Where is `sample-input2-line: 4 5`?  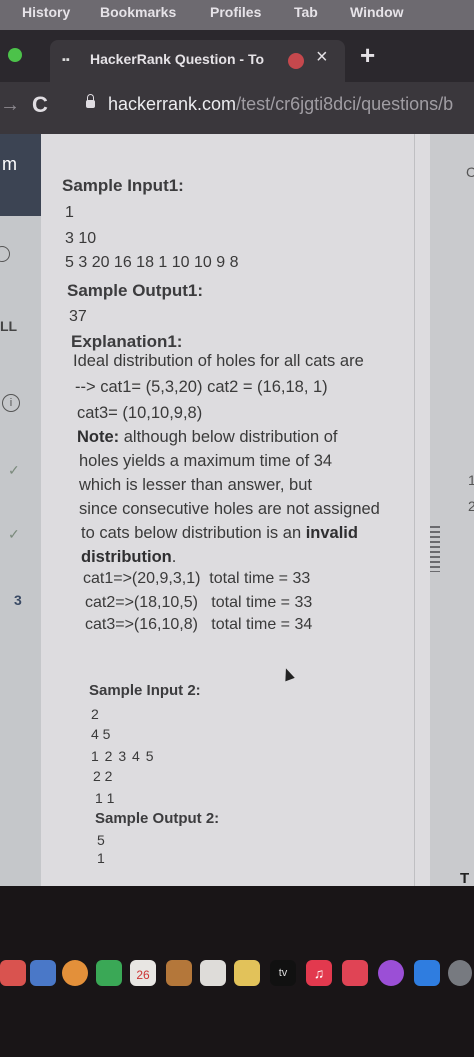 sample-input2-line: 4 5 is located at coordinates (101, 734).